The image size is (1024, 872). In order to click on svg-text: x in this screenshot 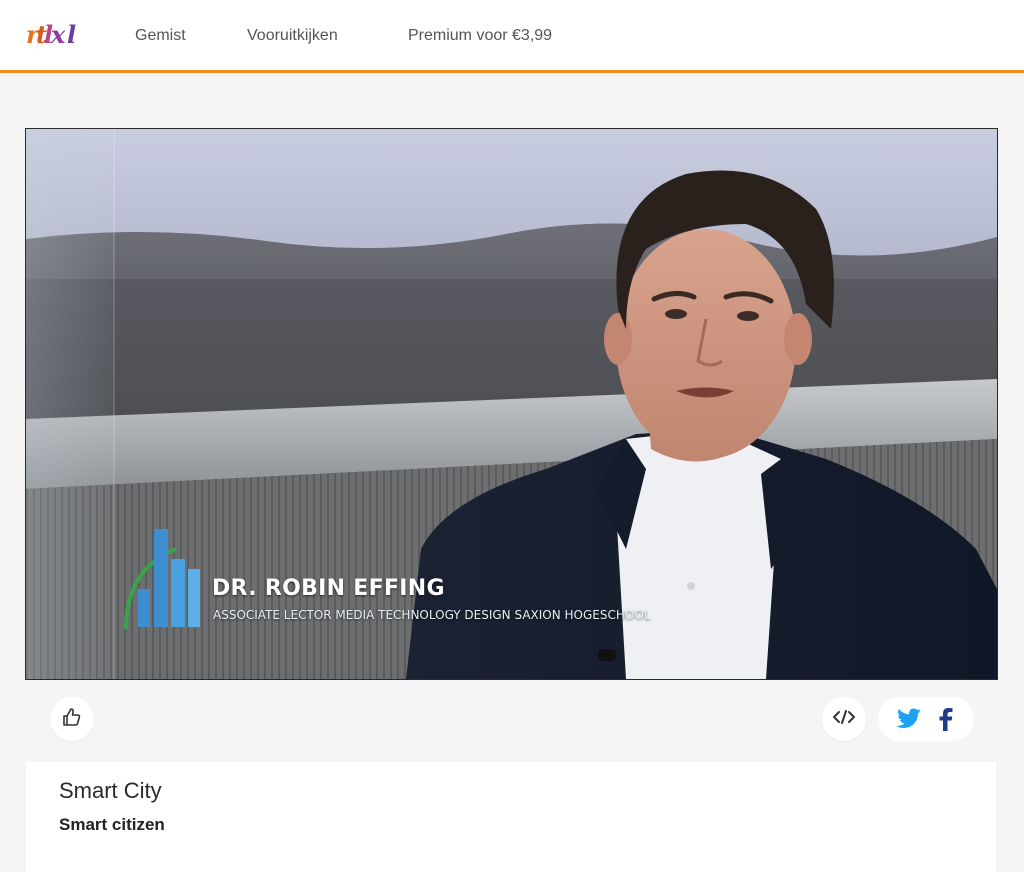, I will do `click(58, 34)`.